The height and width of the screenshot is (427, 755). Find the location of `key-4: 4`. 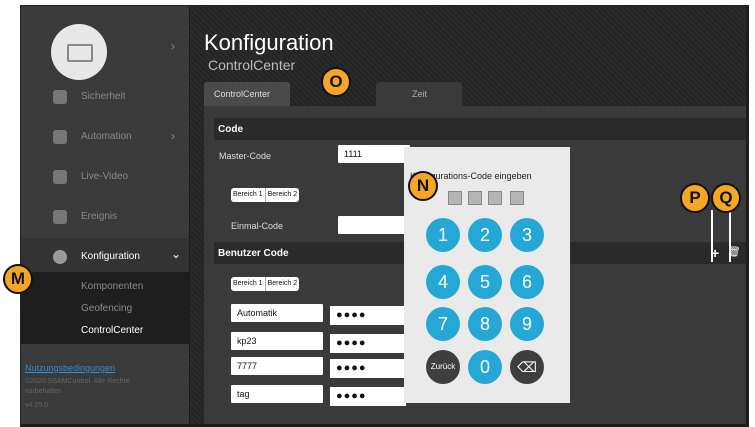

key-4: 4 is located at coordinates (443, 282).